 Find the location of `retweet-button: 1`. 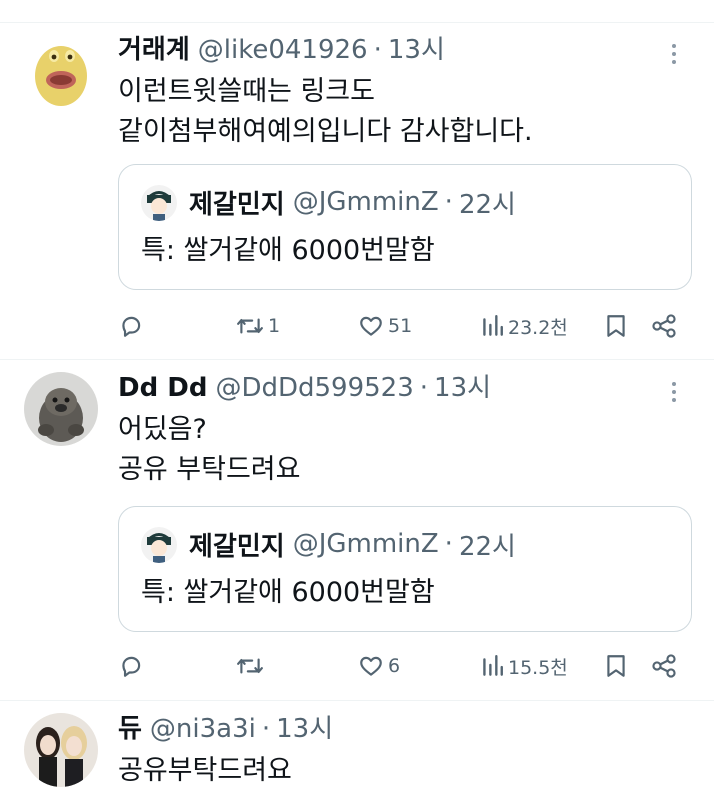

retweet-button: 1 is located at coordinates (258, 326).